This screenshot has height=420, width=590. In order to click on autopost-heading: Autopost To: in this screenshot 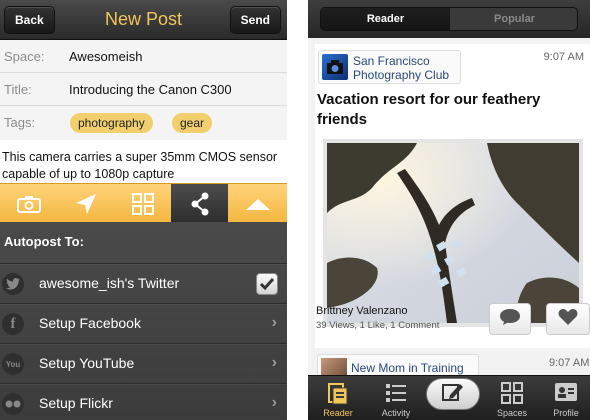, I will do `click(44, 241)`.